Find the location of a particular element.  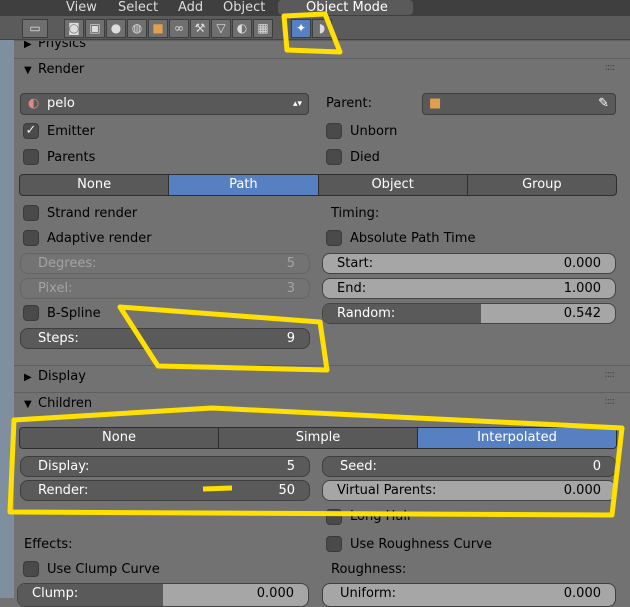

eyedropper-icon: ✎ is located at coordinates (603, 104).